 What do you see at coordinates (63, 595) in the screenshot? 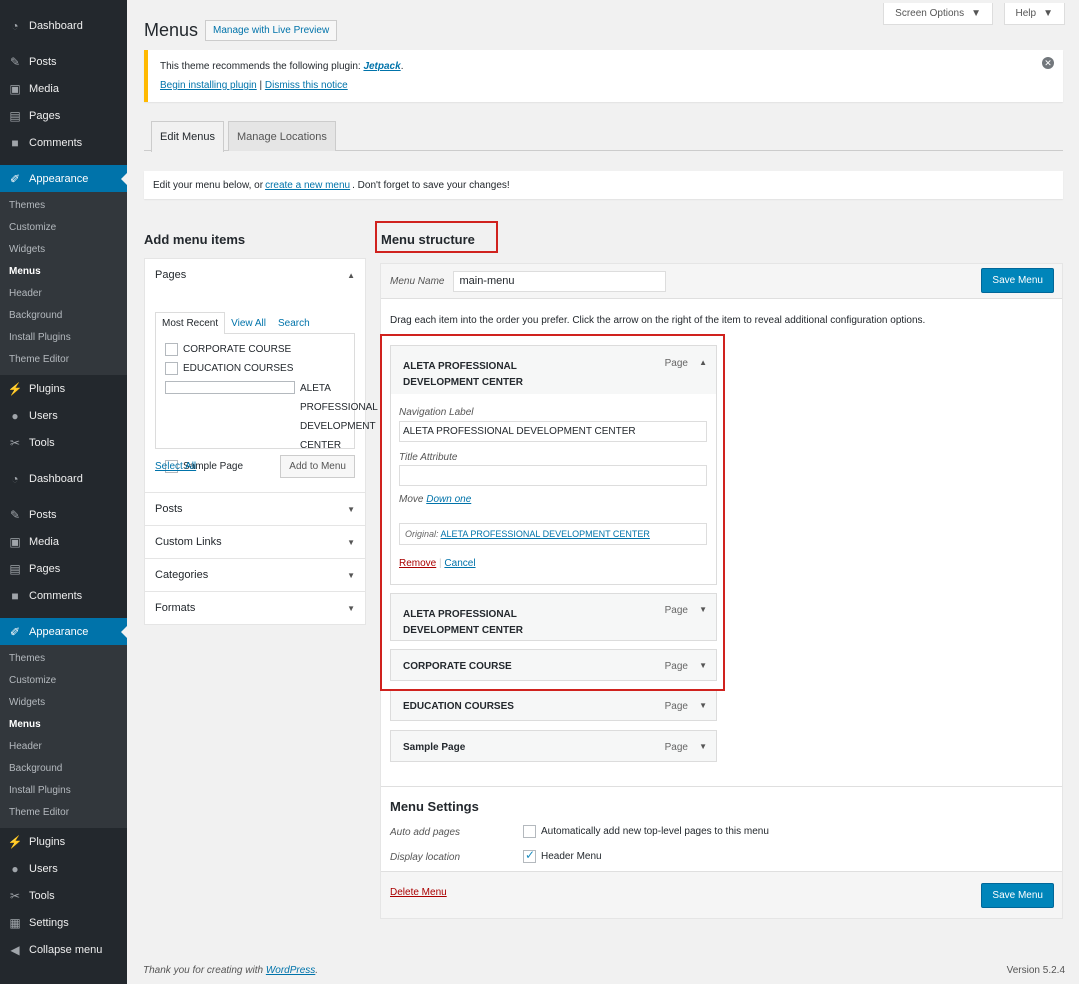
I see `sidebar-item-comments-2: ■ Comments` at bounding box center [63, 595].